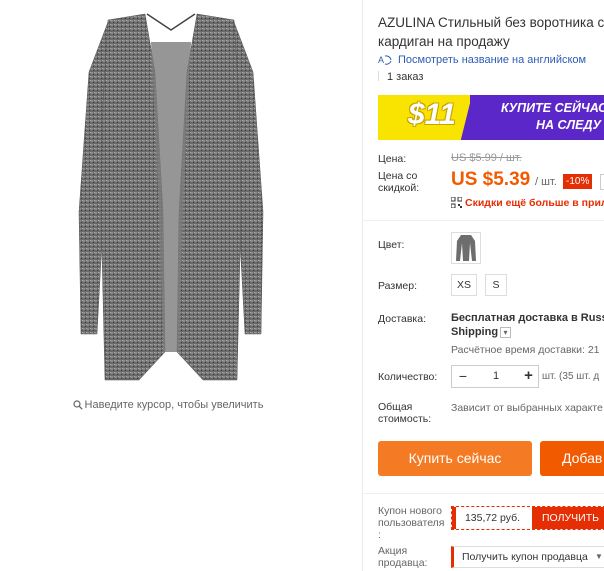  I want to click on color-label: Цвет:, so click(391, 245).